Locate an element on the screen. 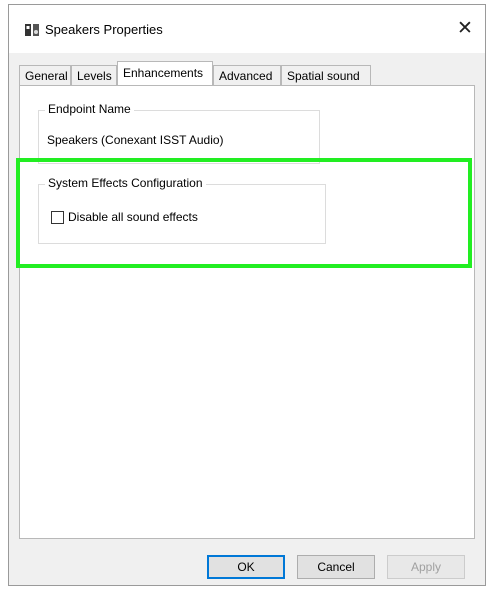 Image resolution: width=490 pixels, height=589 pixels. tab-spatial-sound: Spatial sound is located at coordinates (326, 75).